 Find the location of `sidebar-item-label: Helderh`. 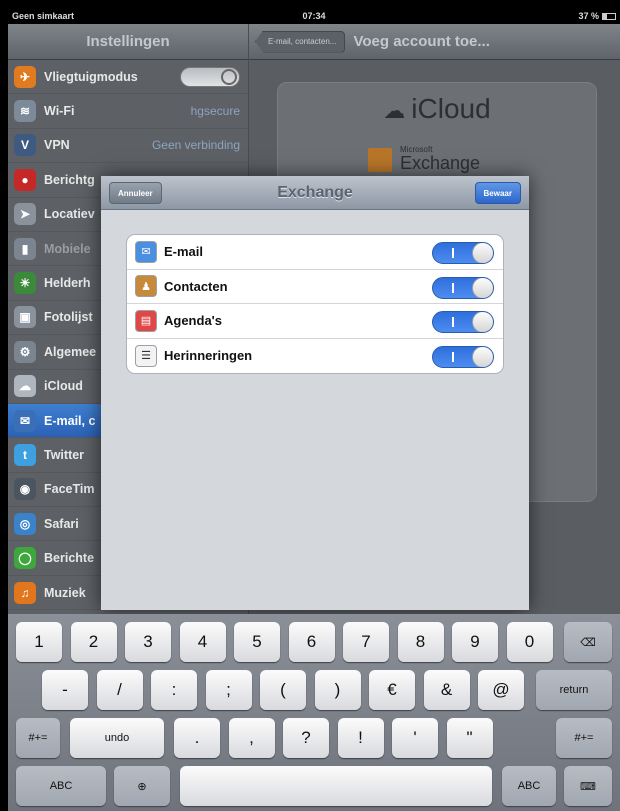

sidebar-item-label: Helderh is located at coordinates (67, 283).